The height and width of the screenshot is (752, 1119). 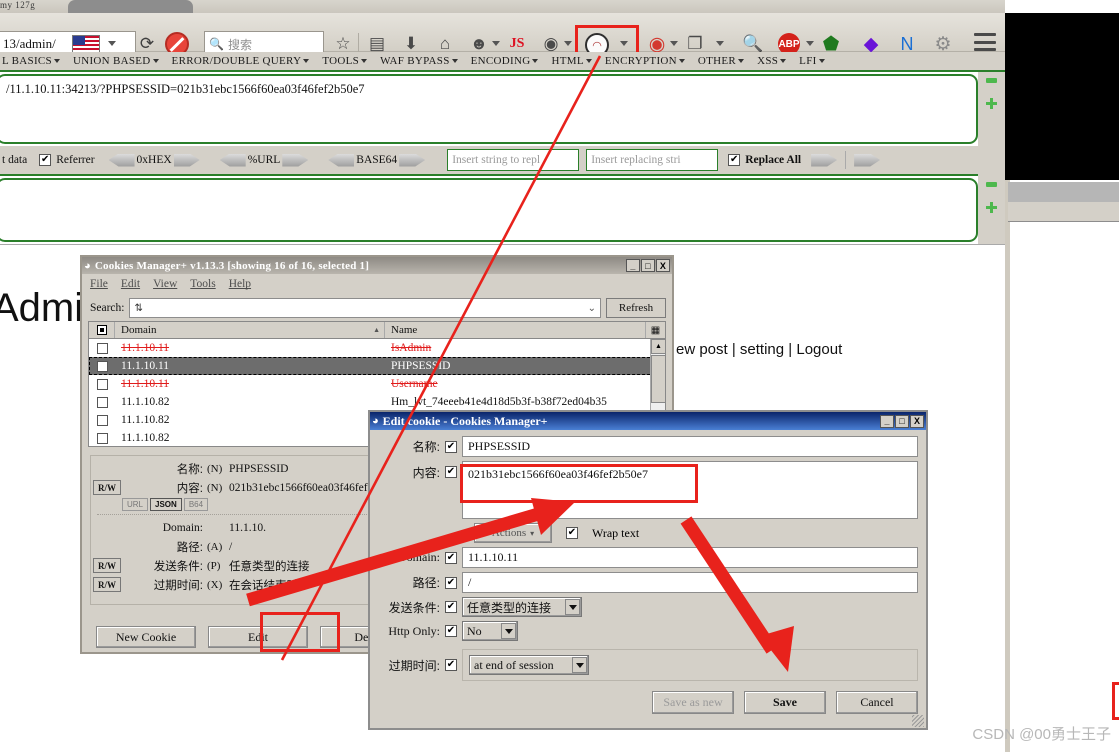 What do you see at coordinates (116, 61) in the screenshot?
I see `hackbar-menu-item-1: UNION BASED` at bounding box center [116, 61].